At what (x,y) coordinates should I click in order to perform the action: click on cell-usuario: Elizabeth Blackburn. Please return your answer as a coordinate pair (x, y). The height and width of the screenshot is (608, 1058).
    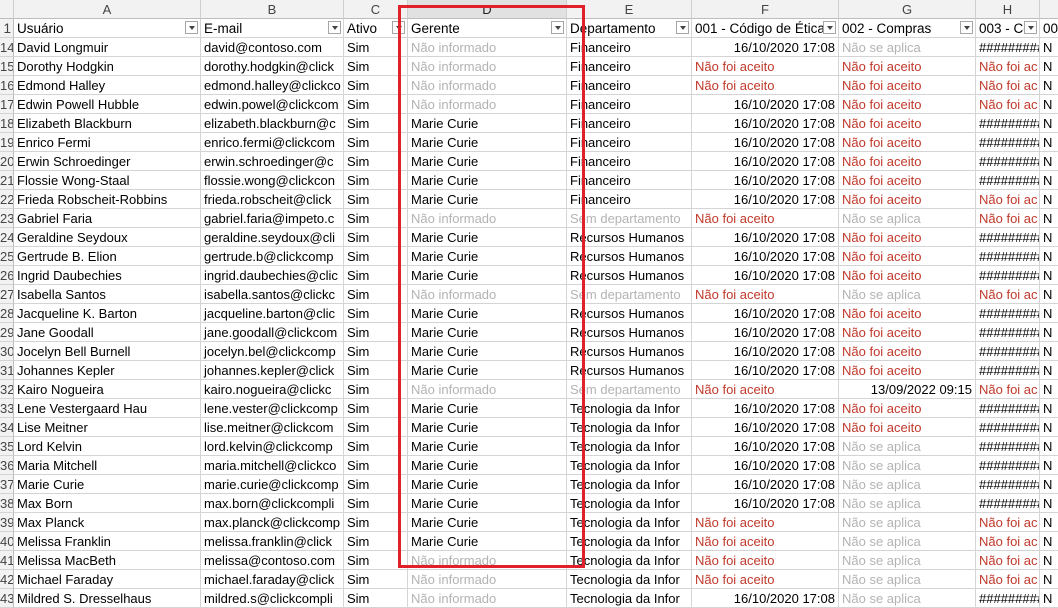
    Looking at the image, I should click on (107, 123).